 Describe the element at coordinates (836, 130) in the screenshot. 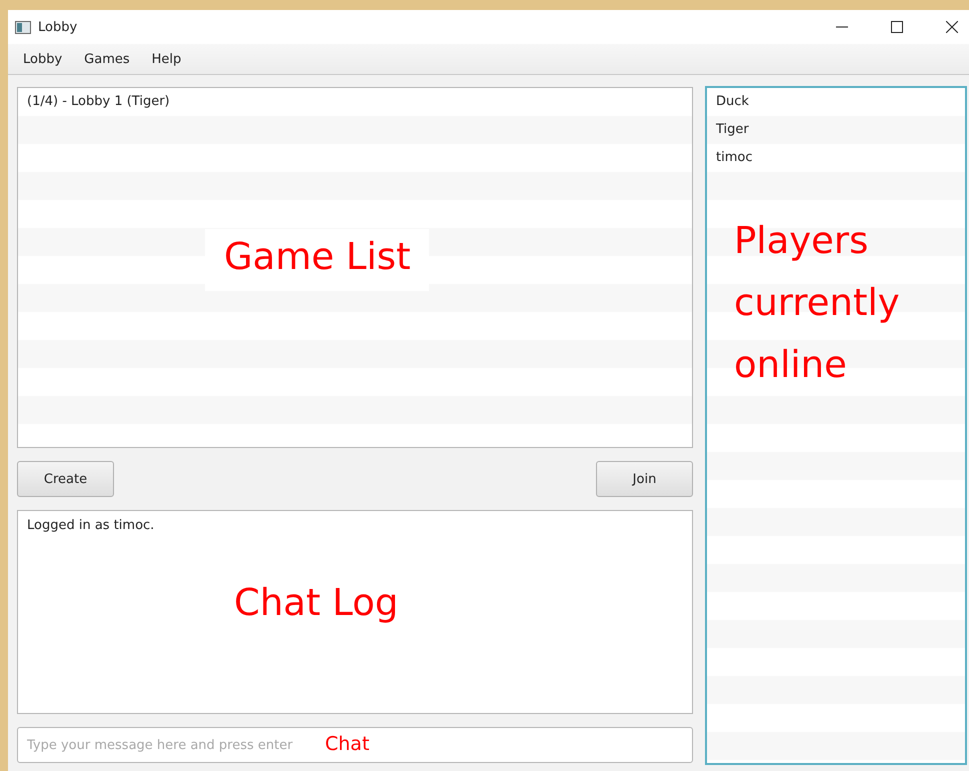

I see `player-list-item: Tiger` at that location.